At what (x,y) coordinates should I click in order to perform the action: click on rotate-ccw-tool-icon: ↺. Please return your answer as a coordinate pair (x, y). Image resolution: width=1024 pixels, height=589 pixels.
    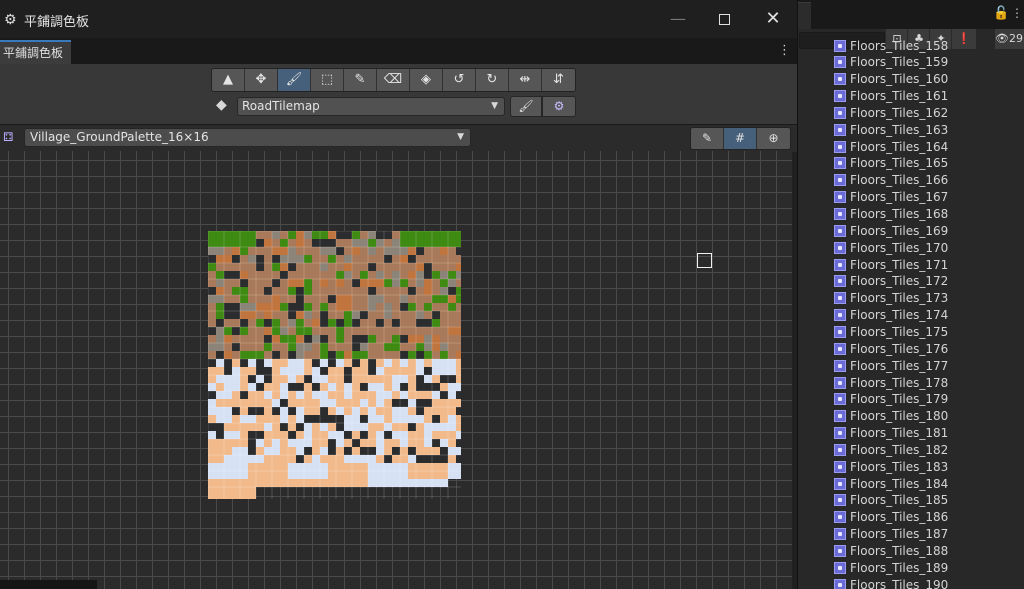
    Looking at the image, I should click on (459, 79).